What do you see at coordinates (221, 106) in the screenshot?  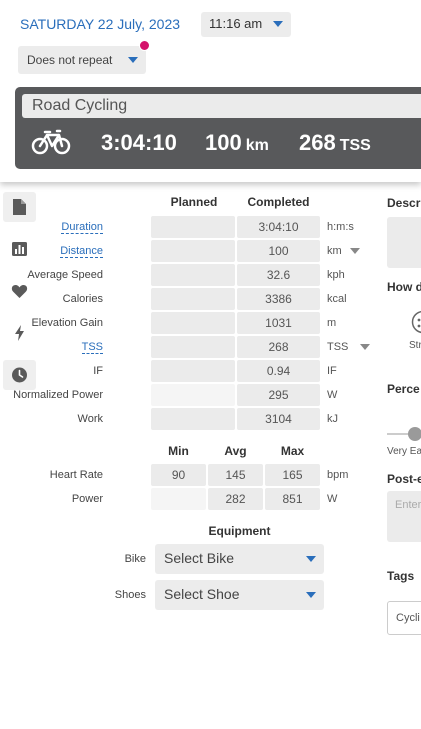 I see `workout-title: Road Cycling` at bounding box center [221, 106].